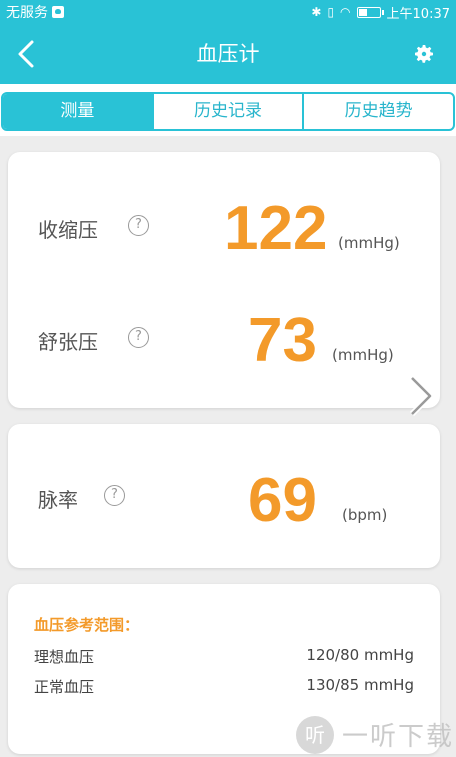  I want to click on diastolic-help-icon: ?, so click(138, 337).